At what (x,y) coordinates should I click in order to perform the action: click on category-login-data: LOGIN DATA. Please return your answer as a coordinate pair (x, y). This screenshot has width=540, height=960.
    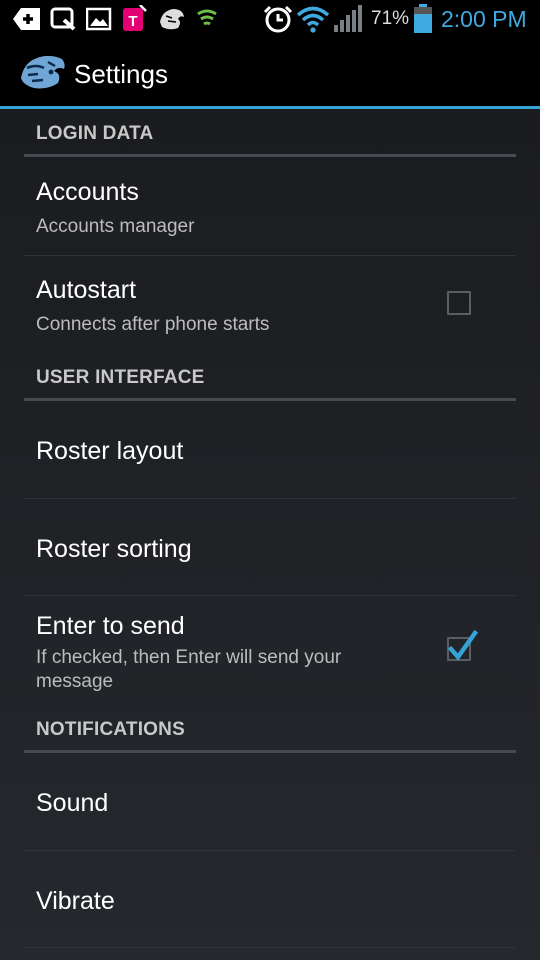
    Looking at the image, I should click on (270, 133).